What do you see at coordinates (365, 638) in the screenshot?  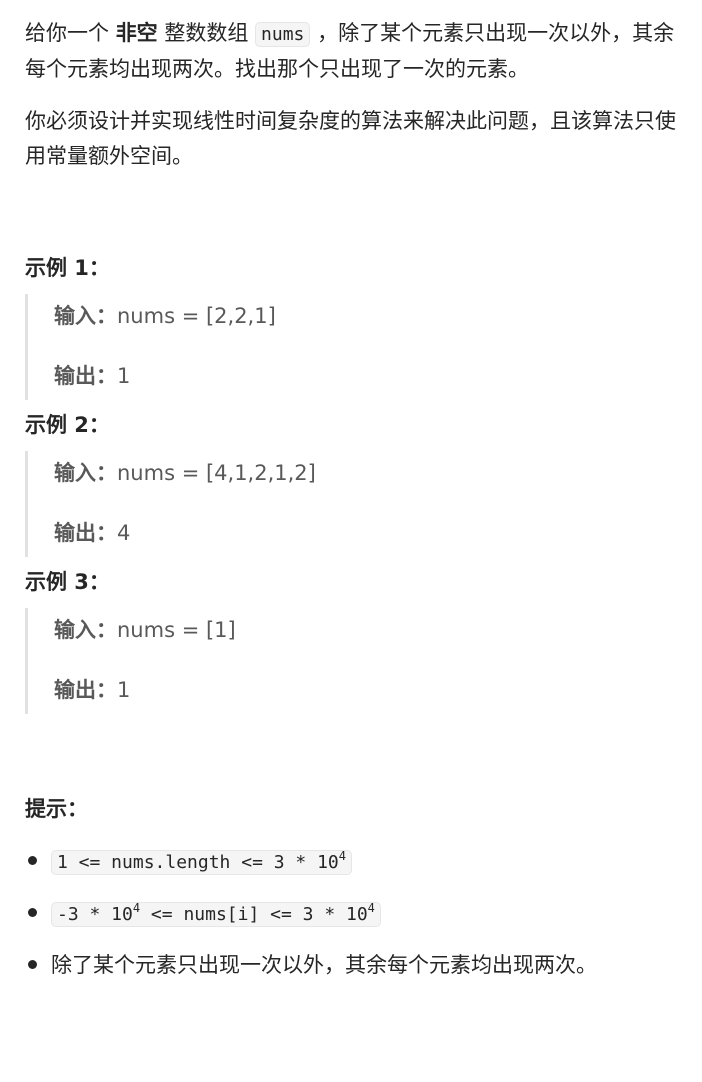 I see `example-input-line: 输入：nums = [1]` at bounding box center [365, 638].